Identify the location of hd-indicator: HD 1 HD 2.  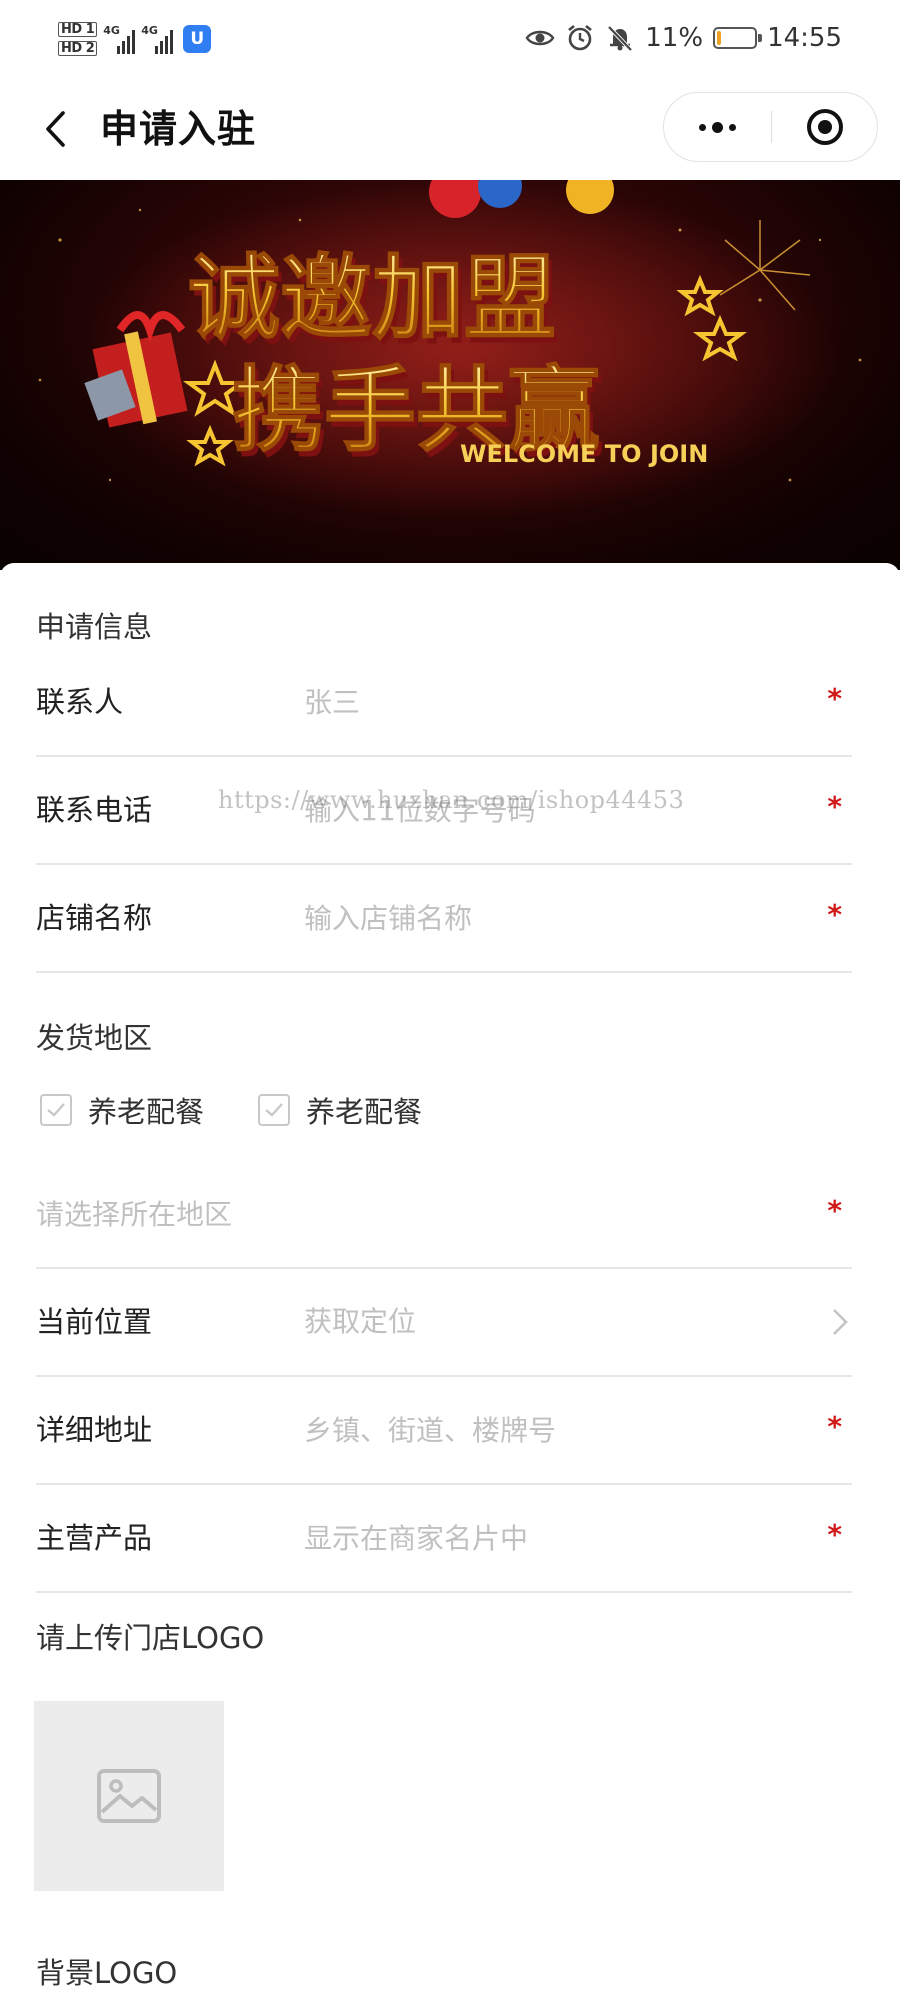
(78, 39).